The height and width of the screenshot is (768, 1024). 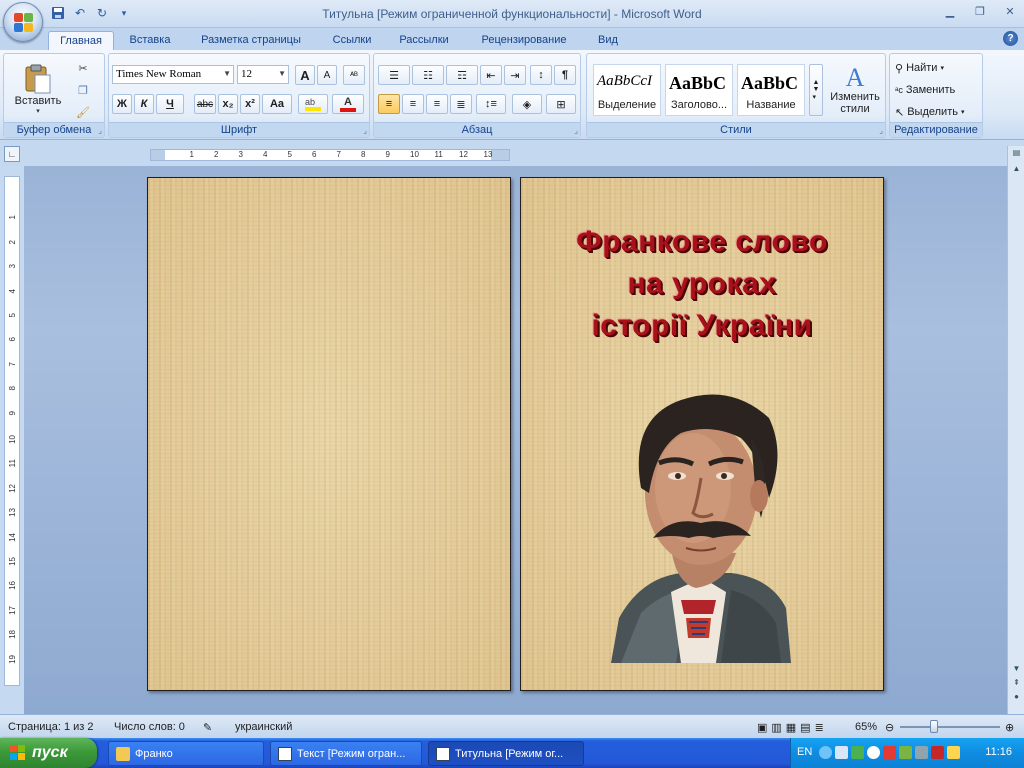 What do you see at coordinates (170, 104) in the screenshot?
I see `underline-button: Ч` at bounding box center [170, 104].